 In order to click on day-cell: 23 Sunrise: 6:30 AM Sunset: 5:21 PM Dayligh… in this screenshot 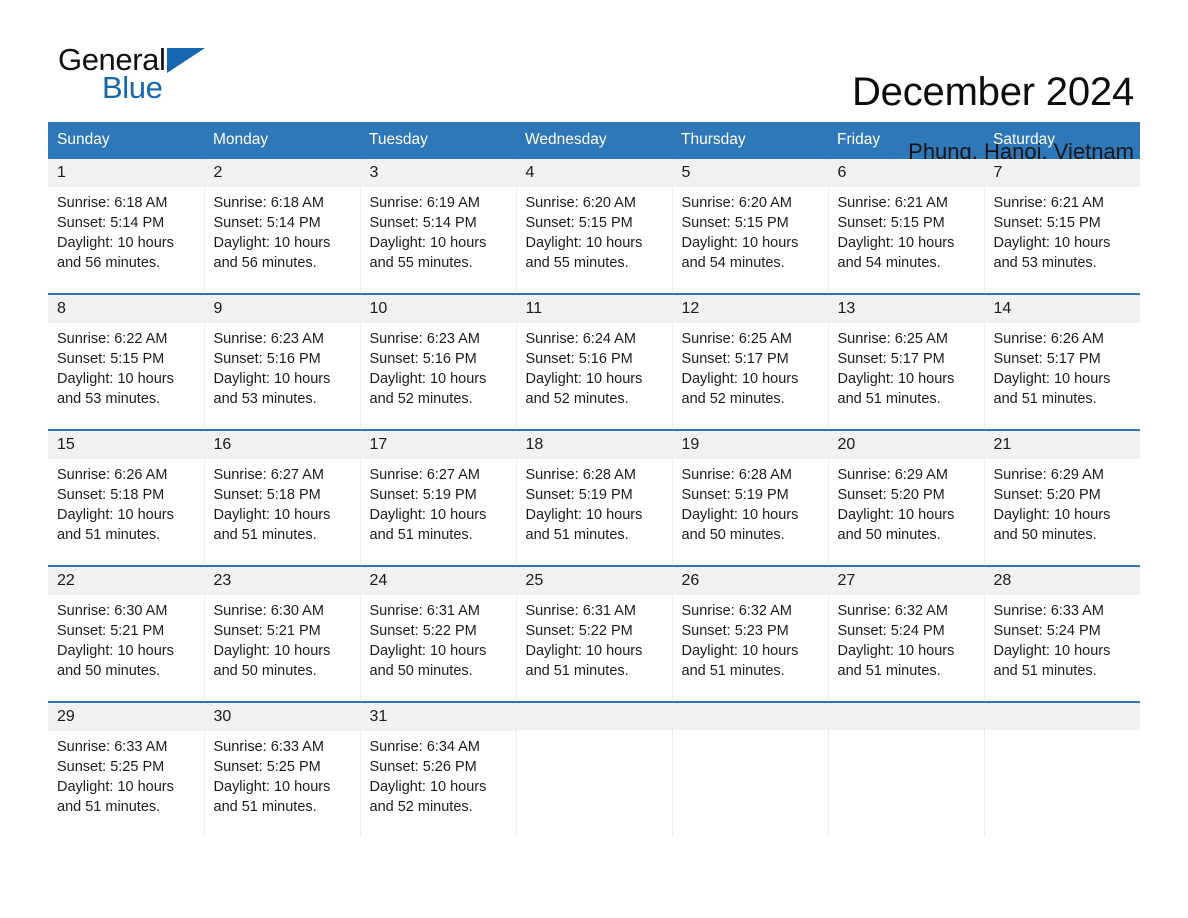, I will do `click(282, 634)`.